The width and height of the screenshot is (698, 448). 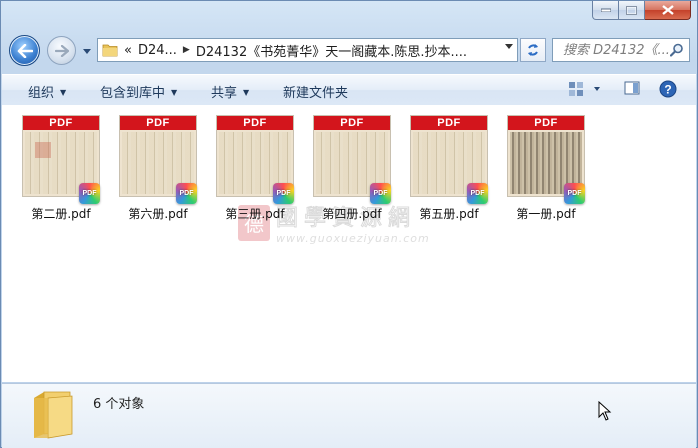 I want to click on preview-pane-button, so click(x=632, y=89).